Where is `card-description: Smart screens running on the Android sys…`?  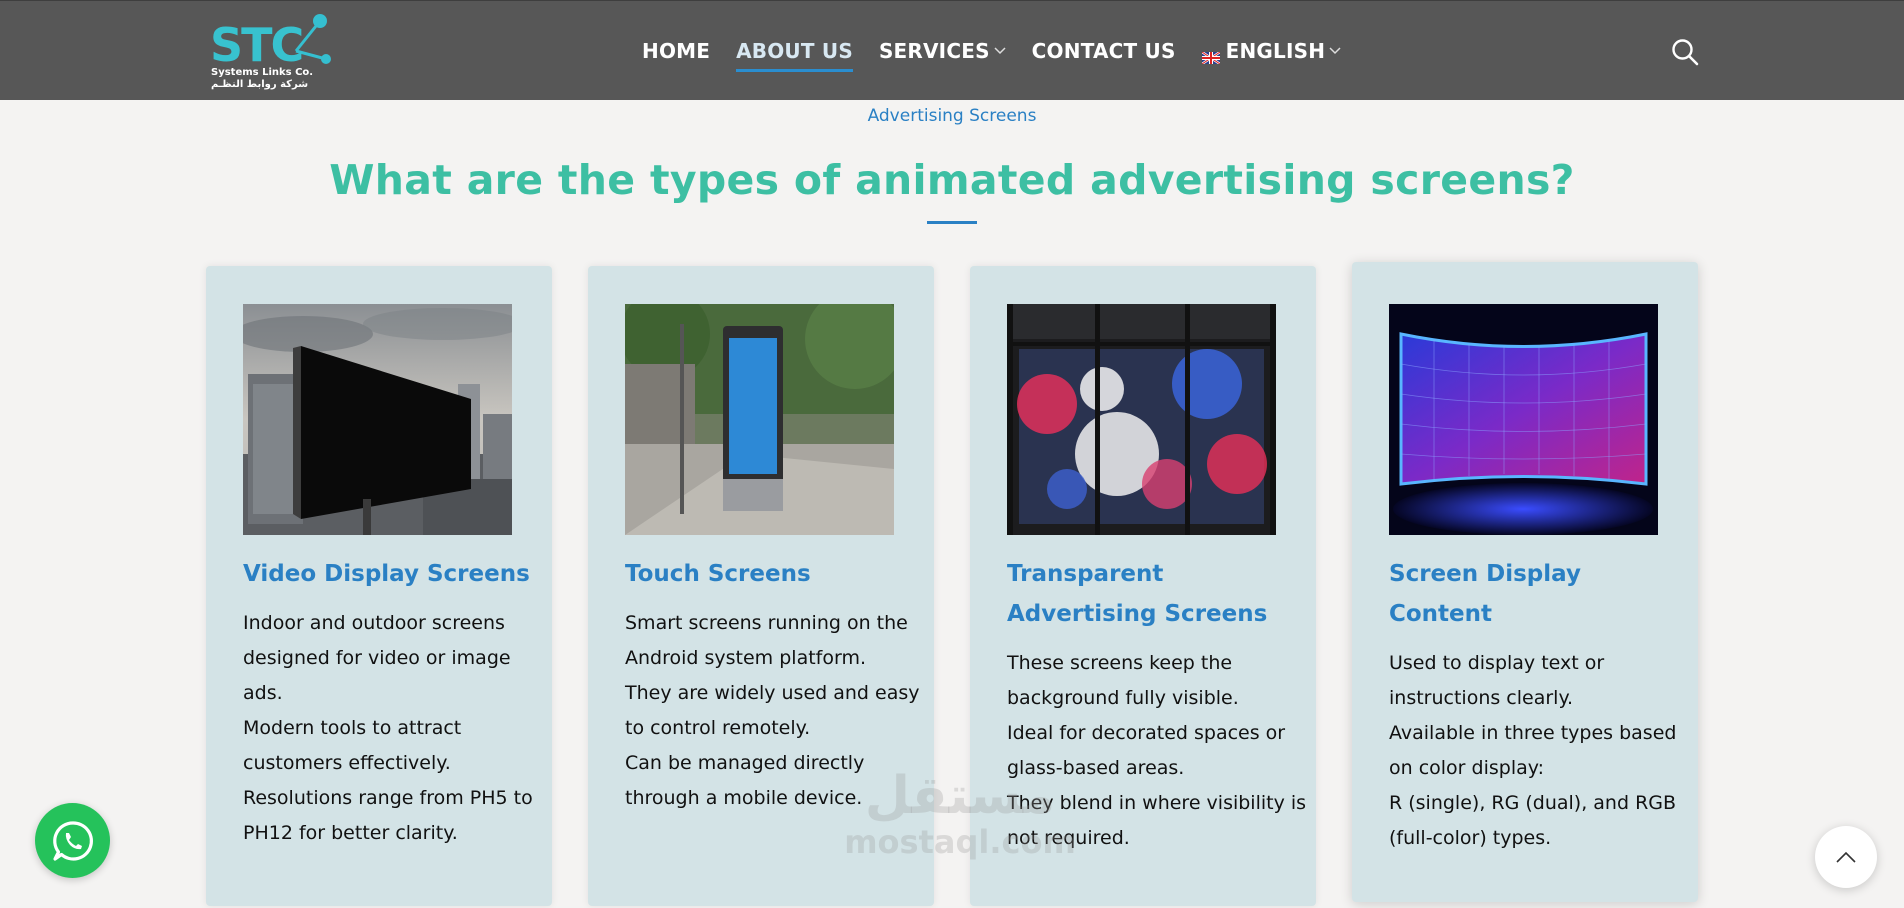
card-description: Smart screens running on the Android sys… is located at coordinates (775, 711).